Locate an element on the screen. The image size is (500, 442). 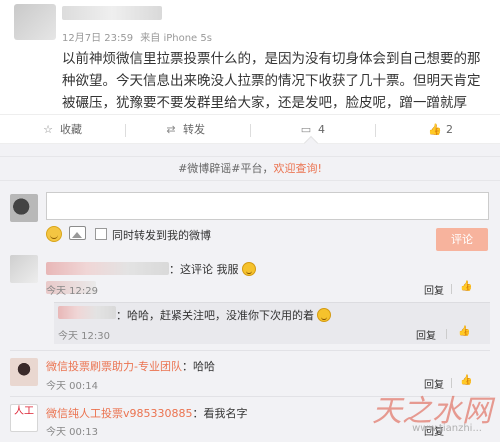
commenter-avatar: 人工 is located at coordinates (24, 418).